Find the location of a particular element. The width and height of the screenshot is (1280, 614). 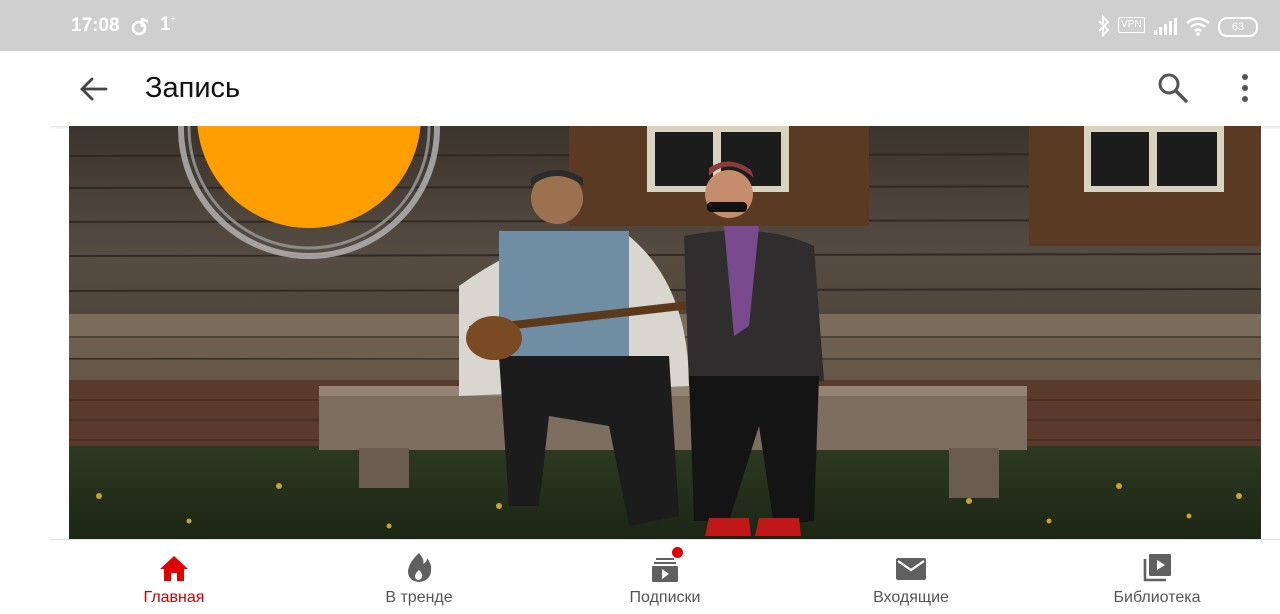

search-icon is located at coordinates (1173, 88).